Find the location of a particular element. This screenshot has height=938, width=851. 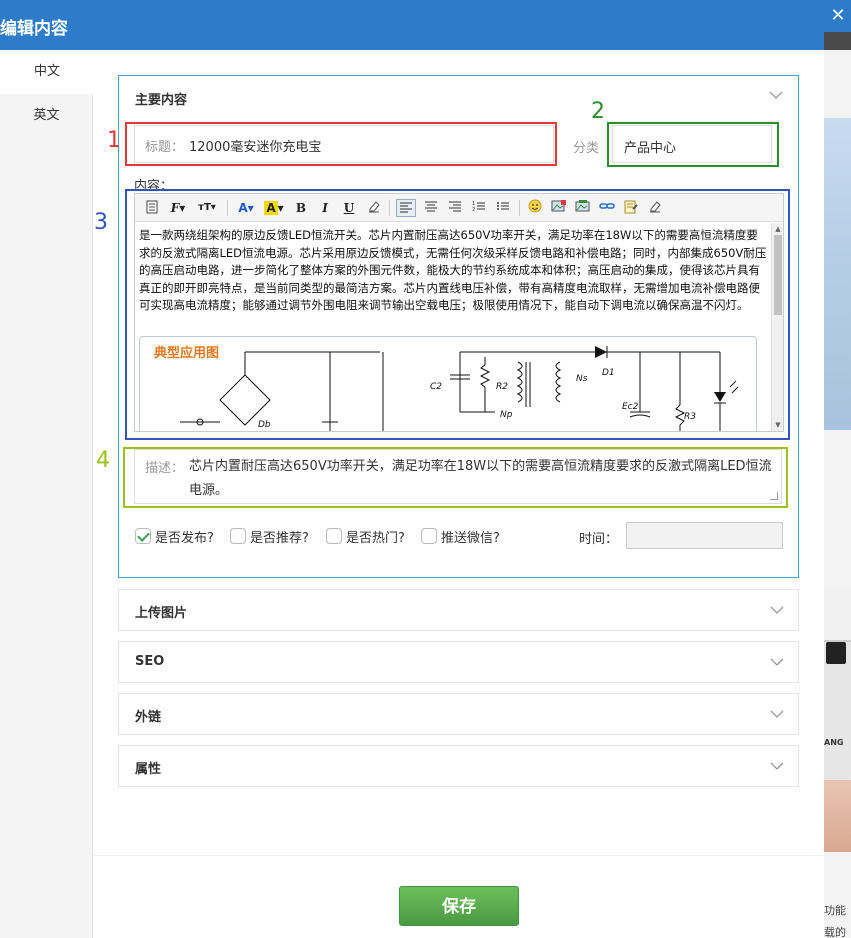

bg-color-icon: A ▾ is located at coordinates (274, 208).